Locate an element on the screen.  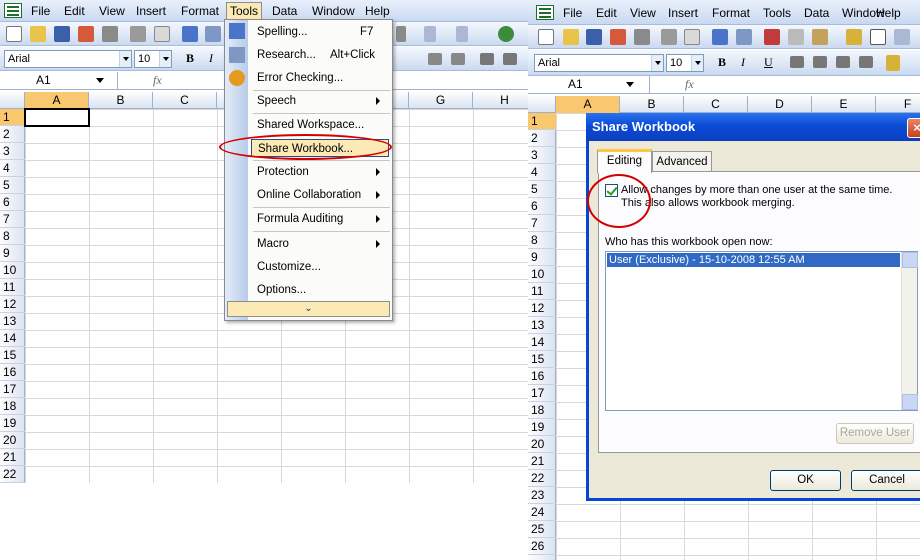
menu-item-macro: Macro is located at coordinates (322, 244).